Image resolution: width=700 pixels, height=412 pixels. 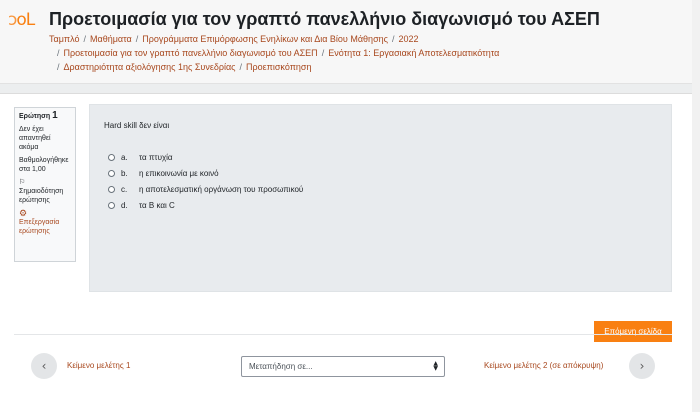 What do you see at coordinates (413, 53) in the screenshot?
I see `breadcrumb-section: Ενότητα 1: Εργασιακή Αποτελεσματικότητα` at bounding box center [413, 53].